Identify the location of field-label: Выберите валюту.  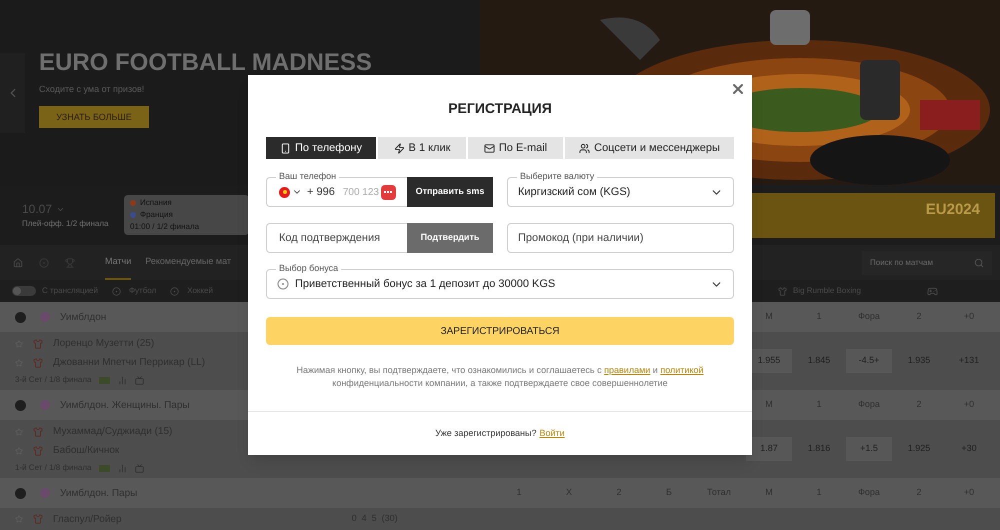
(557, 176).